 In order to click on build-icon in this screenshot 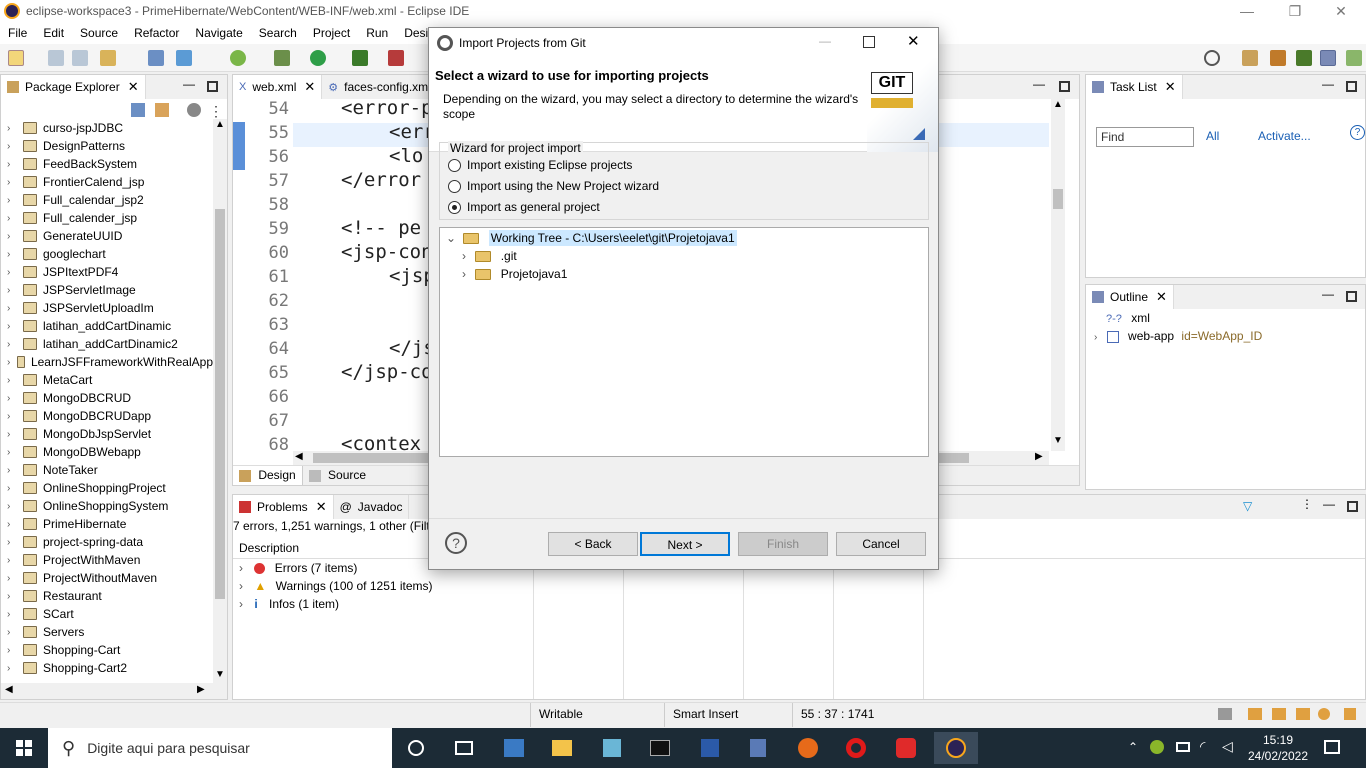, I will do `click(108, 58)`.